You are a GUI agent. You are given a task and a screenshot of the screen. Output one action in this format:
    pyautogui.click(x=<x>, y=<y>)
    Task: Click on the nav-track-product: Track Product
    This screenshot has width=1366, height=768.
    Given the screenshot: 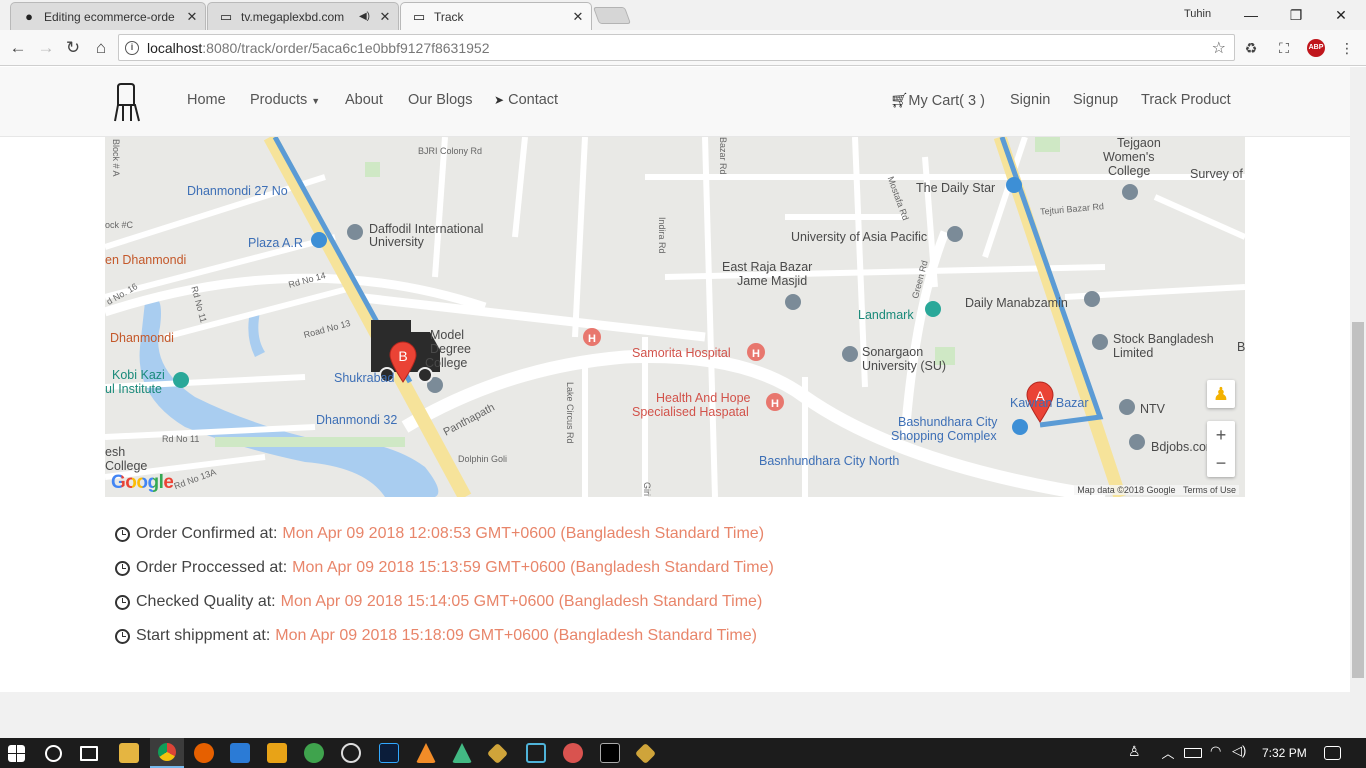 What is the action you would take?
    pyautogui.click(x=1186, y=100)
    